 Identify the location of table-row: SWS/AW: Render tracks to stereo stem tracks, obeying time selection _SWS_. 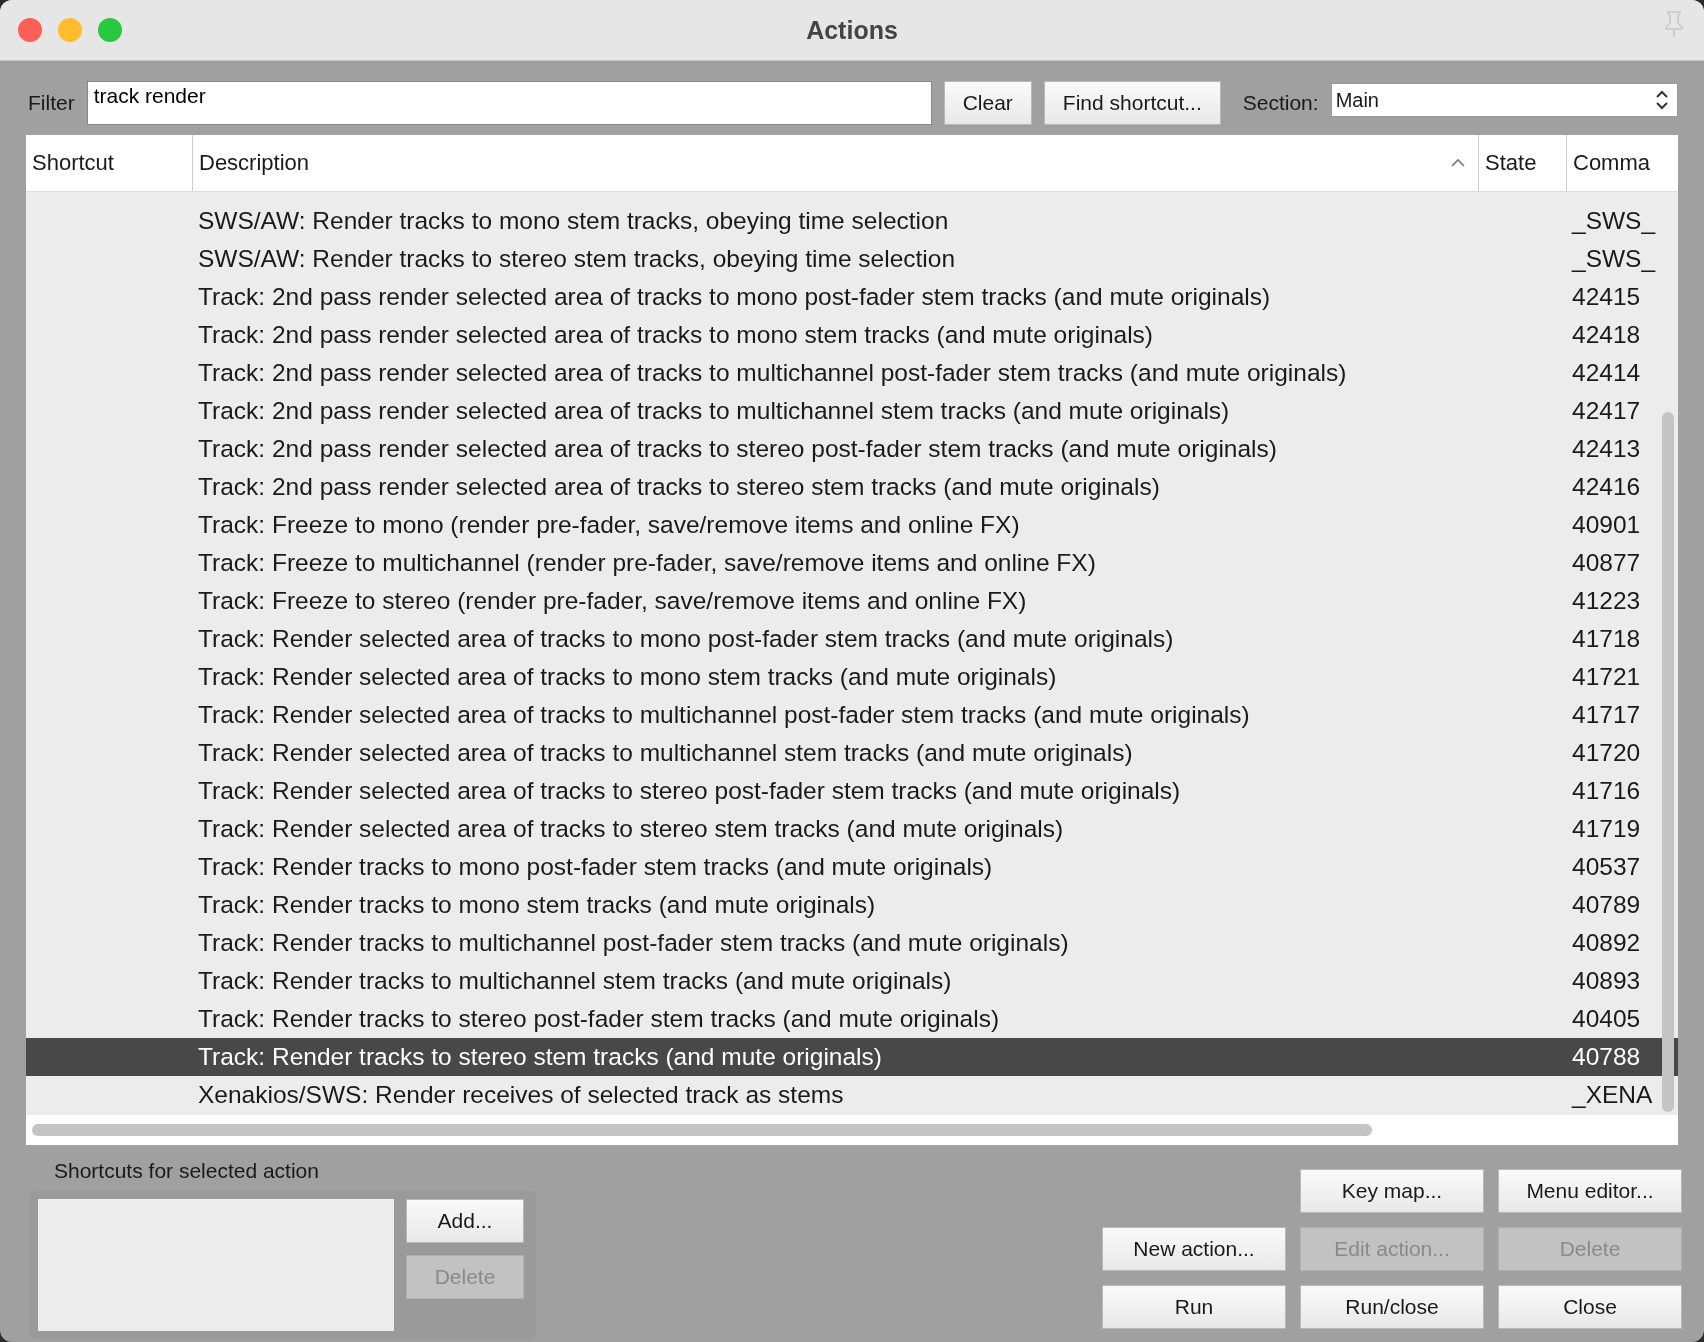
(852, 259).